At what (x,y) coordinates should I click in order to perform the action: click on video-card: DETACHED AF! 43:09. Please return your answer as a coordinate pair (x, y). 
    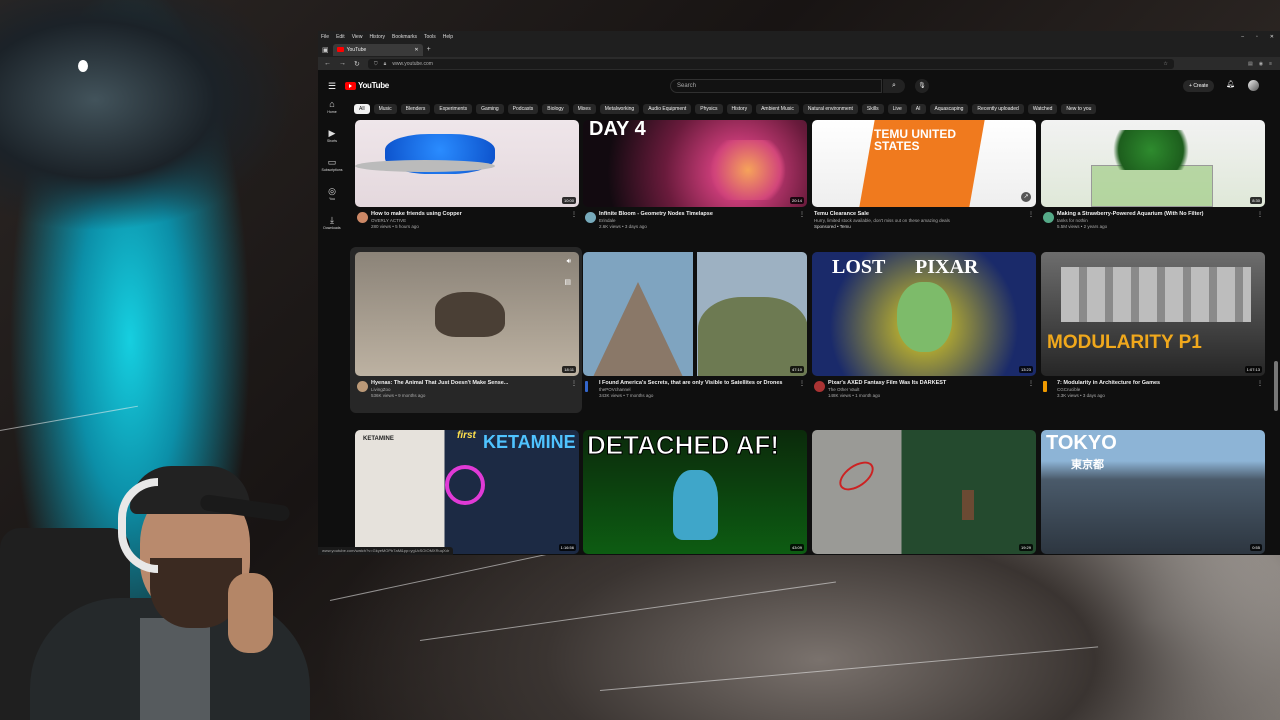
    Looking at the image, I should click on (695, 492).